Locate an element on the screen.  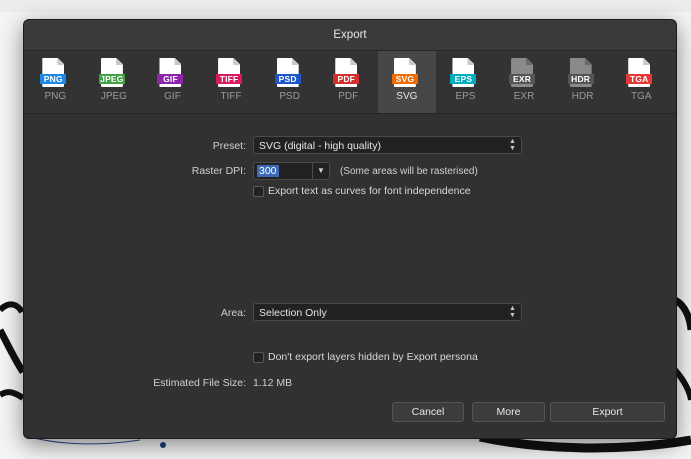
format-tab-label: EPS is located at coordinates (465, 96).